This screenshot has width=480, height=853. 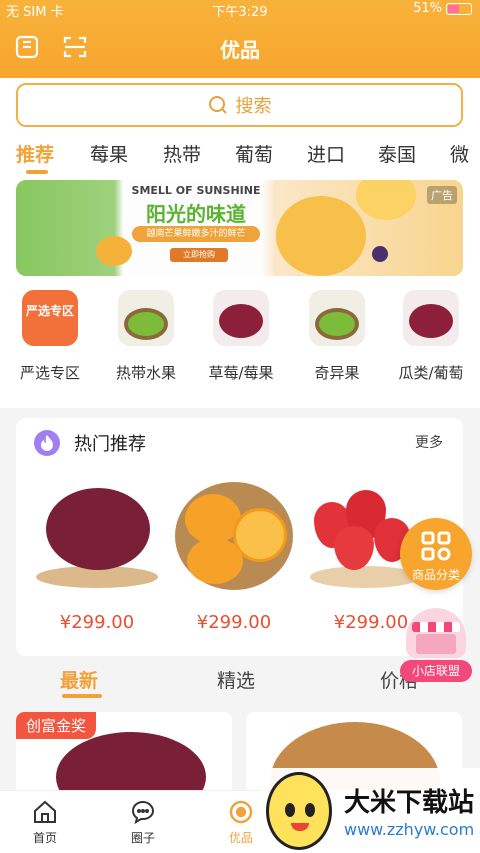 What do you see at coordinates (241, 812) in the screenshot?
I see `premium-icon` at bounding box center [241, 812].